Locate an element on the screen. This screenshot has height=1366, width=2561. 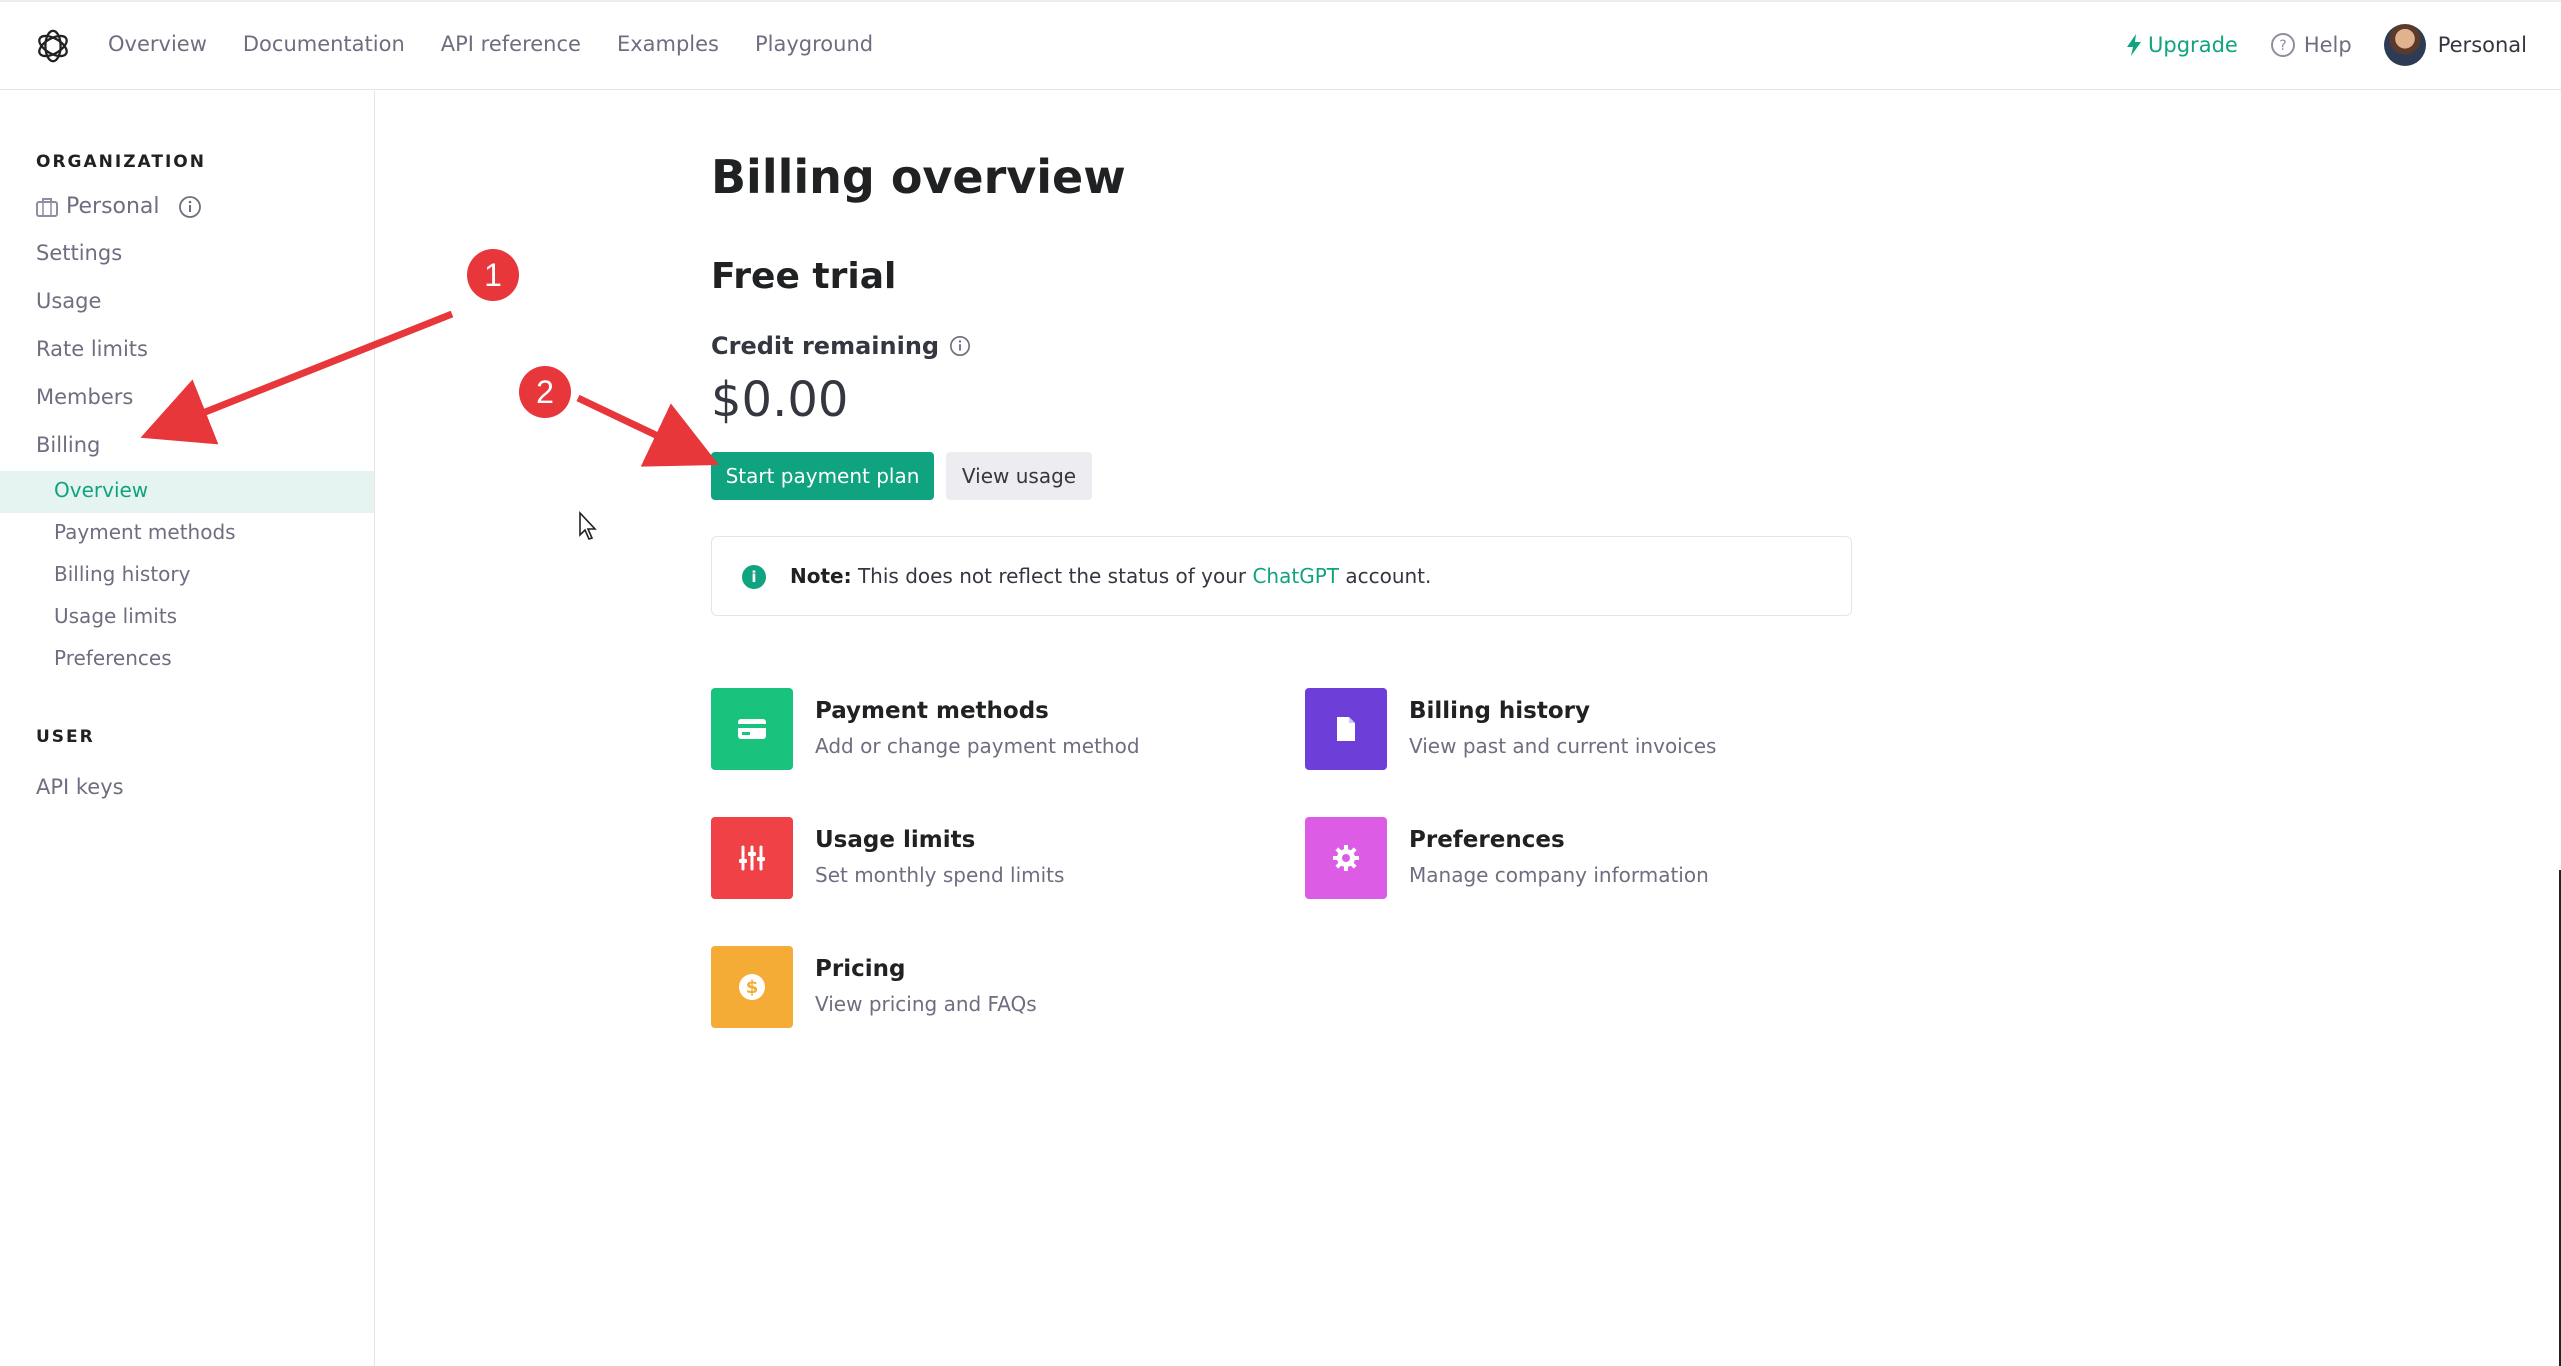
help-icon: ? is located at coordinates (2282, 45).